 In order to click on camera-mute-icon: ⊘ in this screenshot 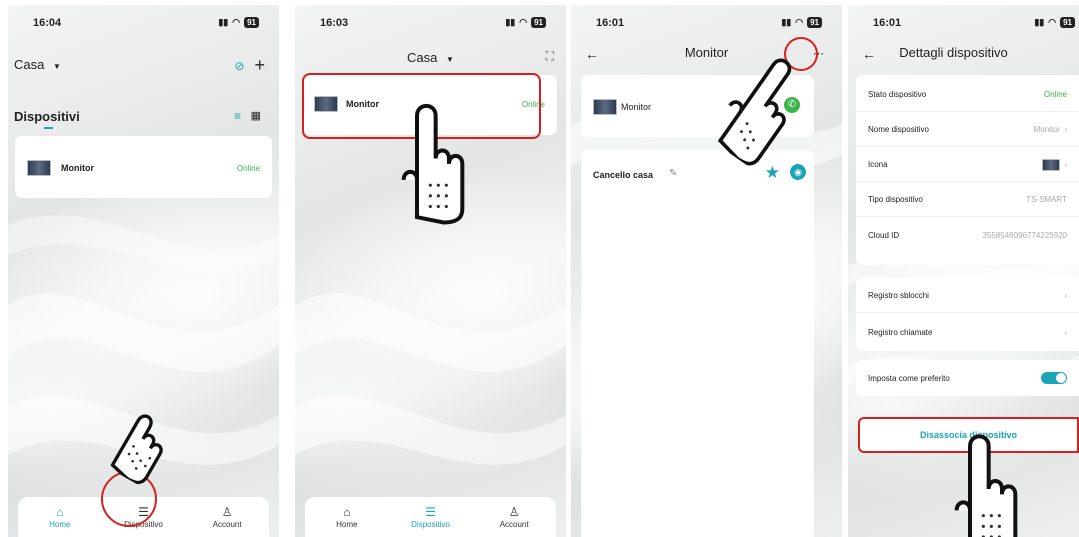, I will do `click(239, 66)`.